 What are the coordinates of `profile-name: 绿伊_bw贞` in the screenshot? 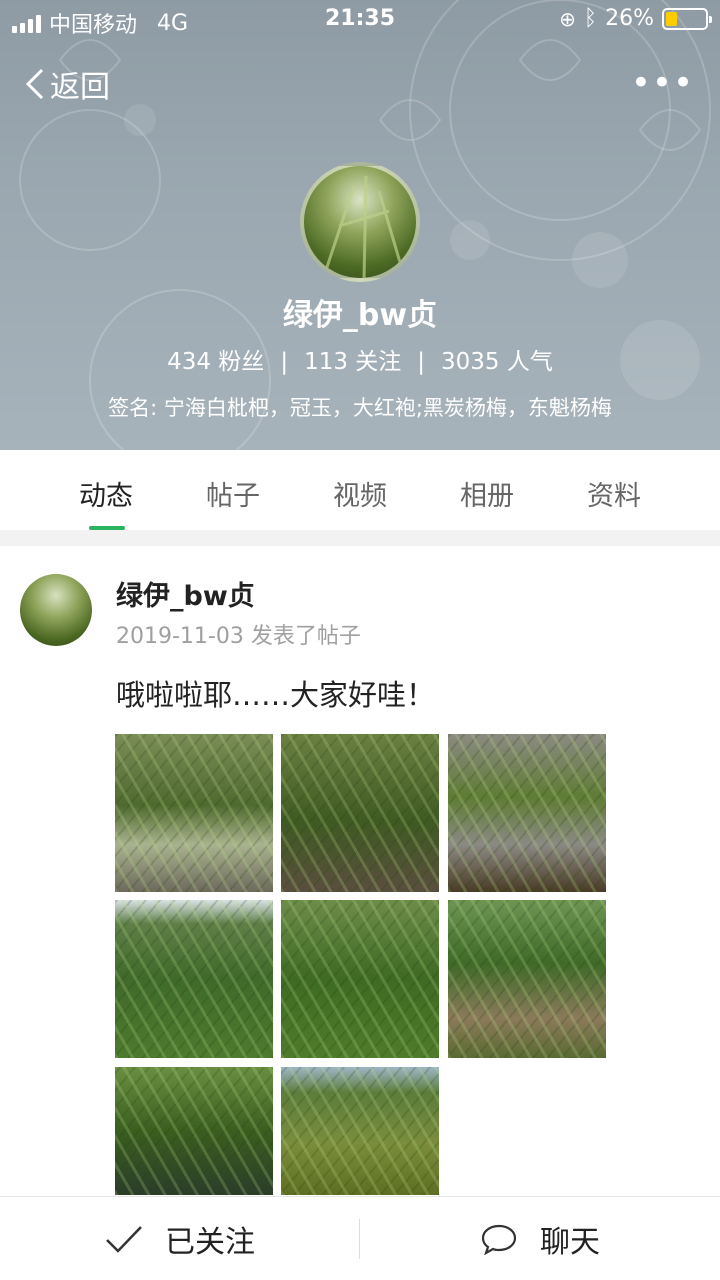 It's located at (360, 315).